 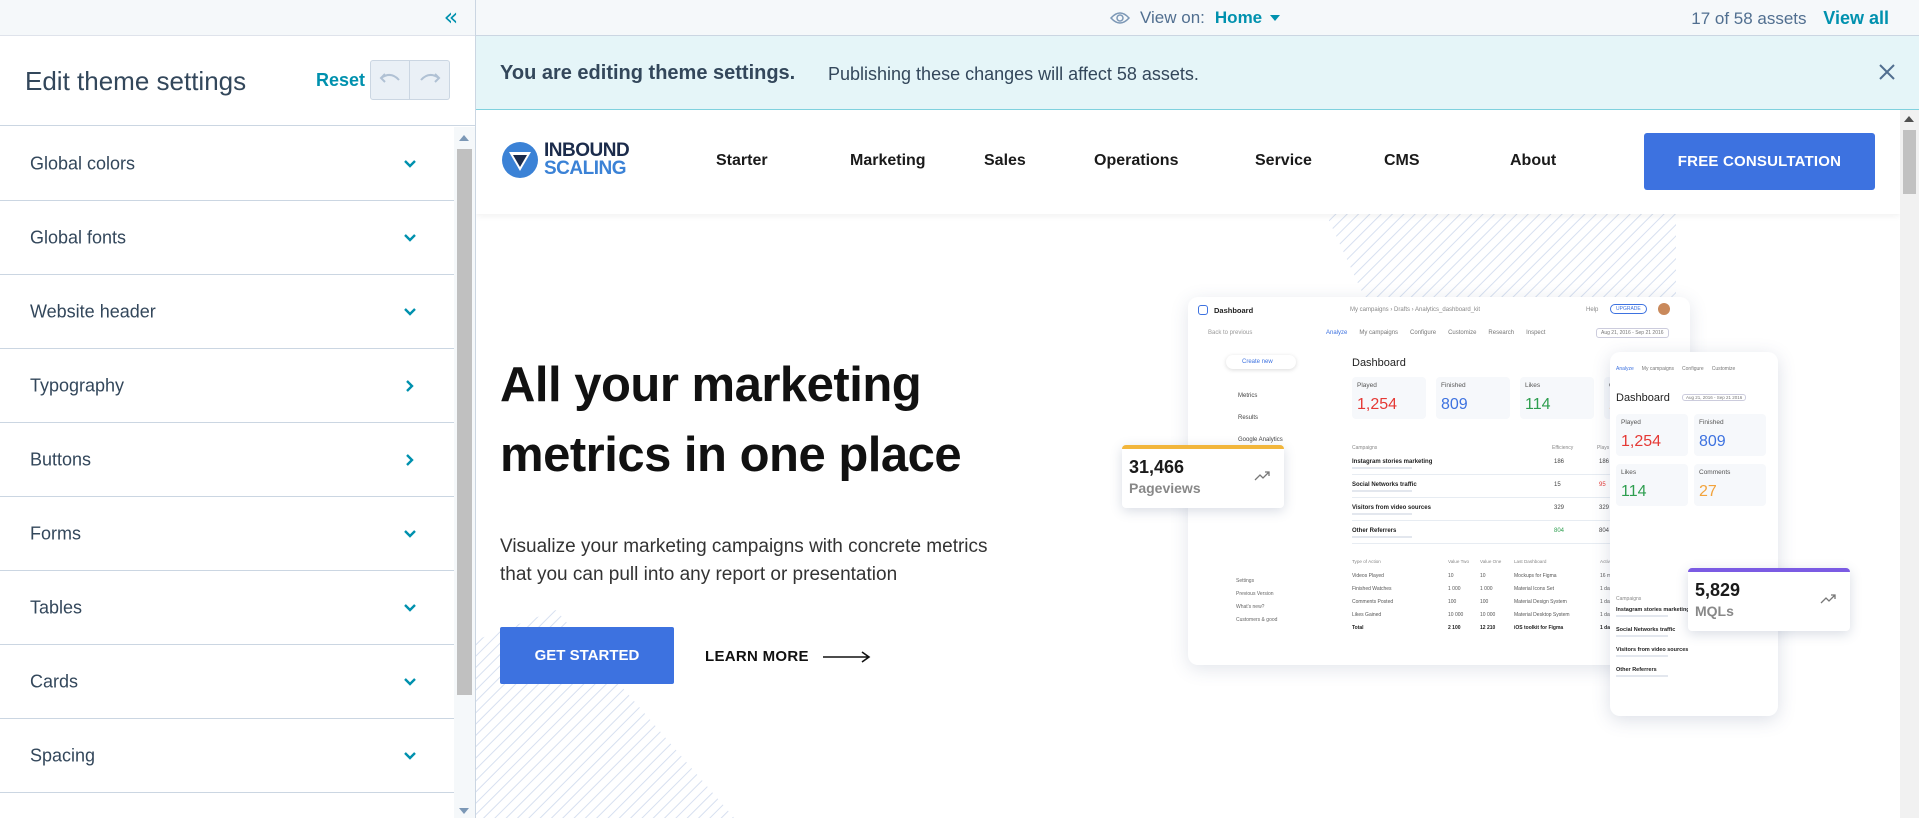 What do you see at coordinates (1488, 615) in the screenshot?
I see `mockup-action-v1: 10 000` at bounding box center [1488, 615].